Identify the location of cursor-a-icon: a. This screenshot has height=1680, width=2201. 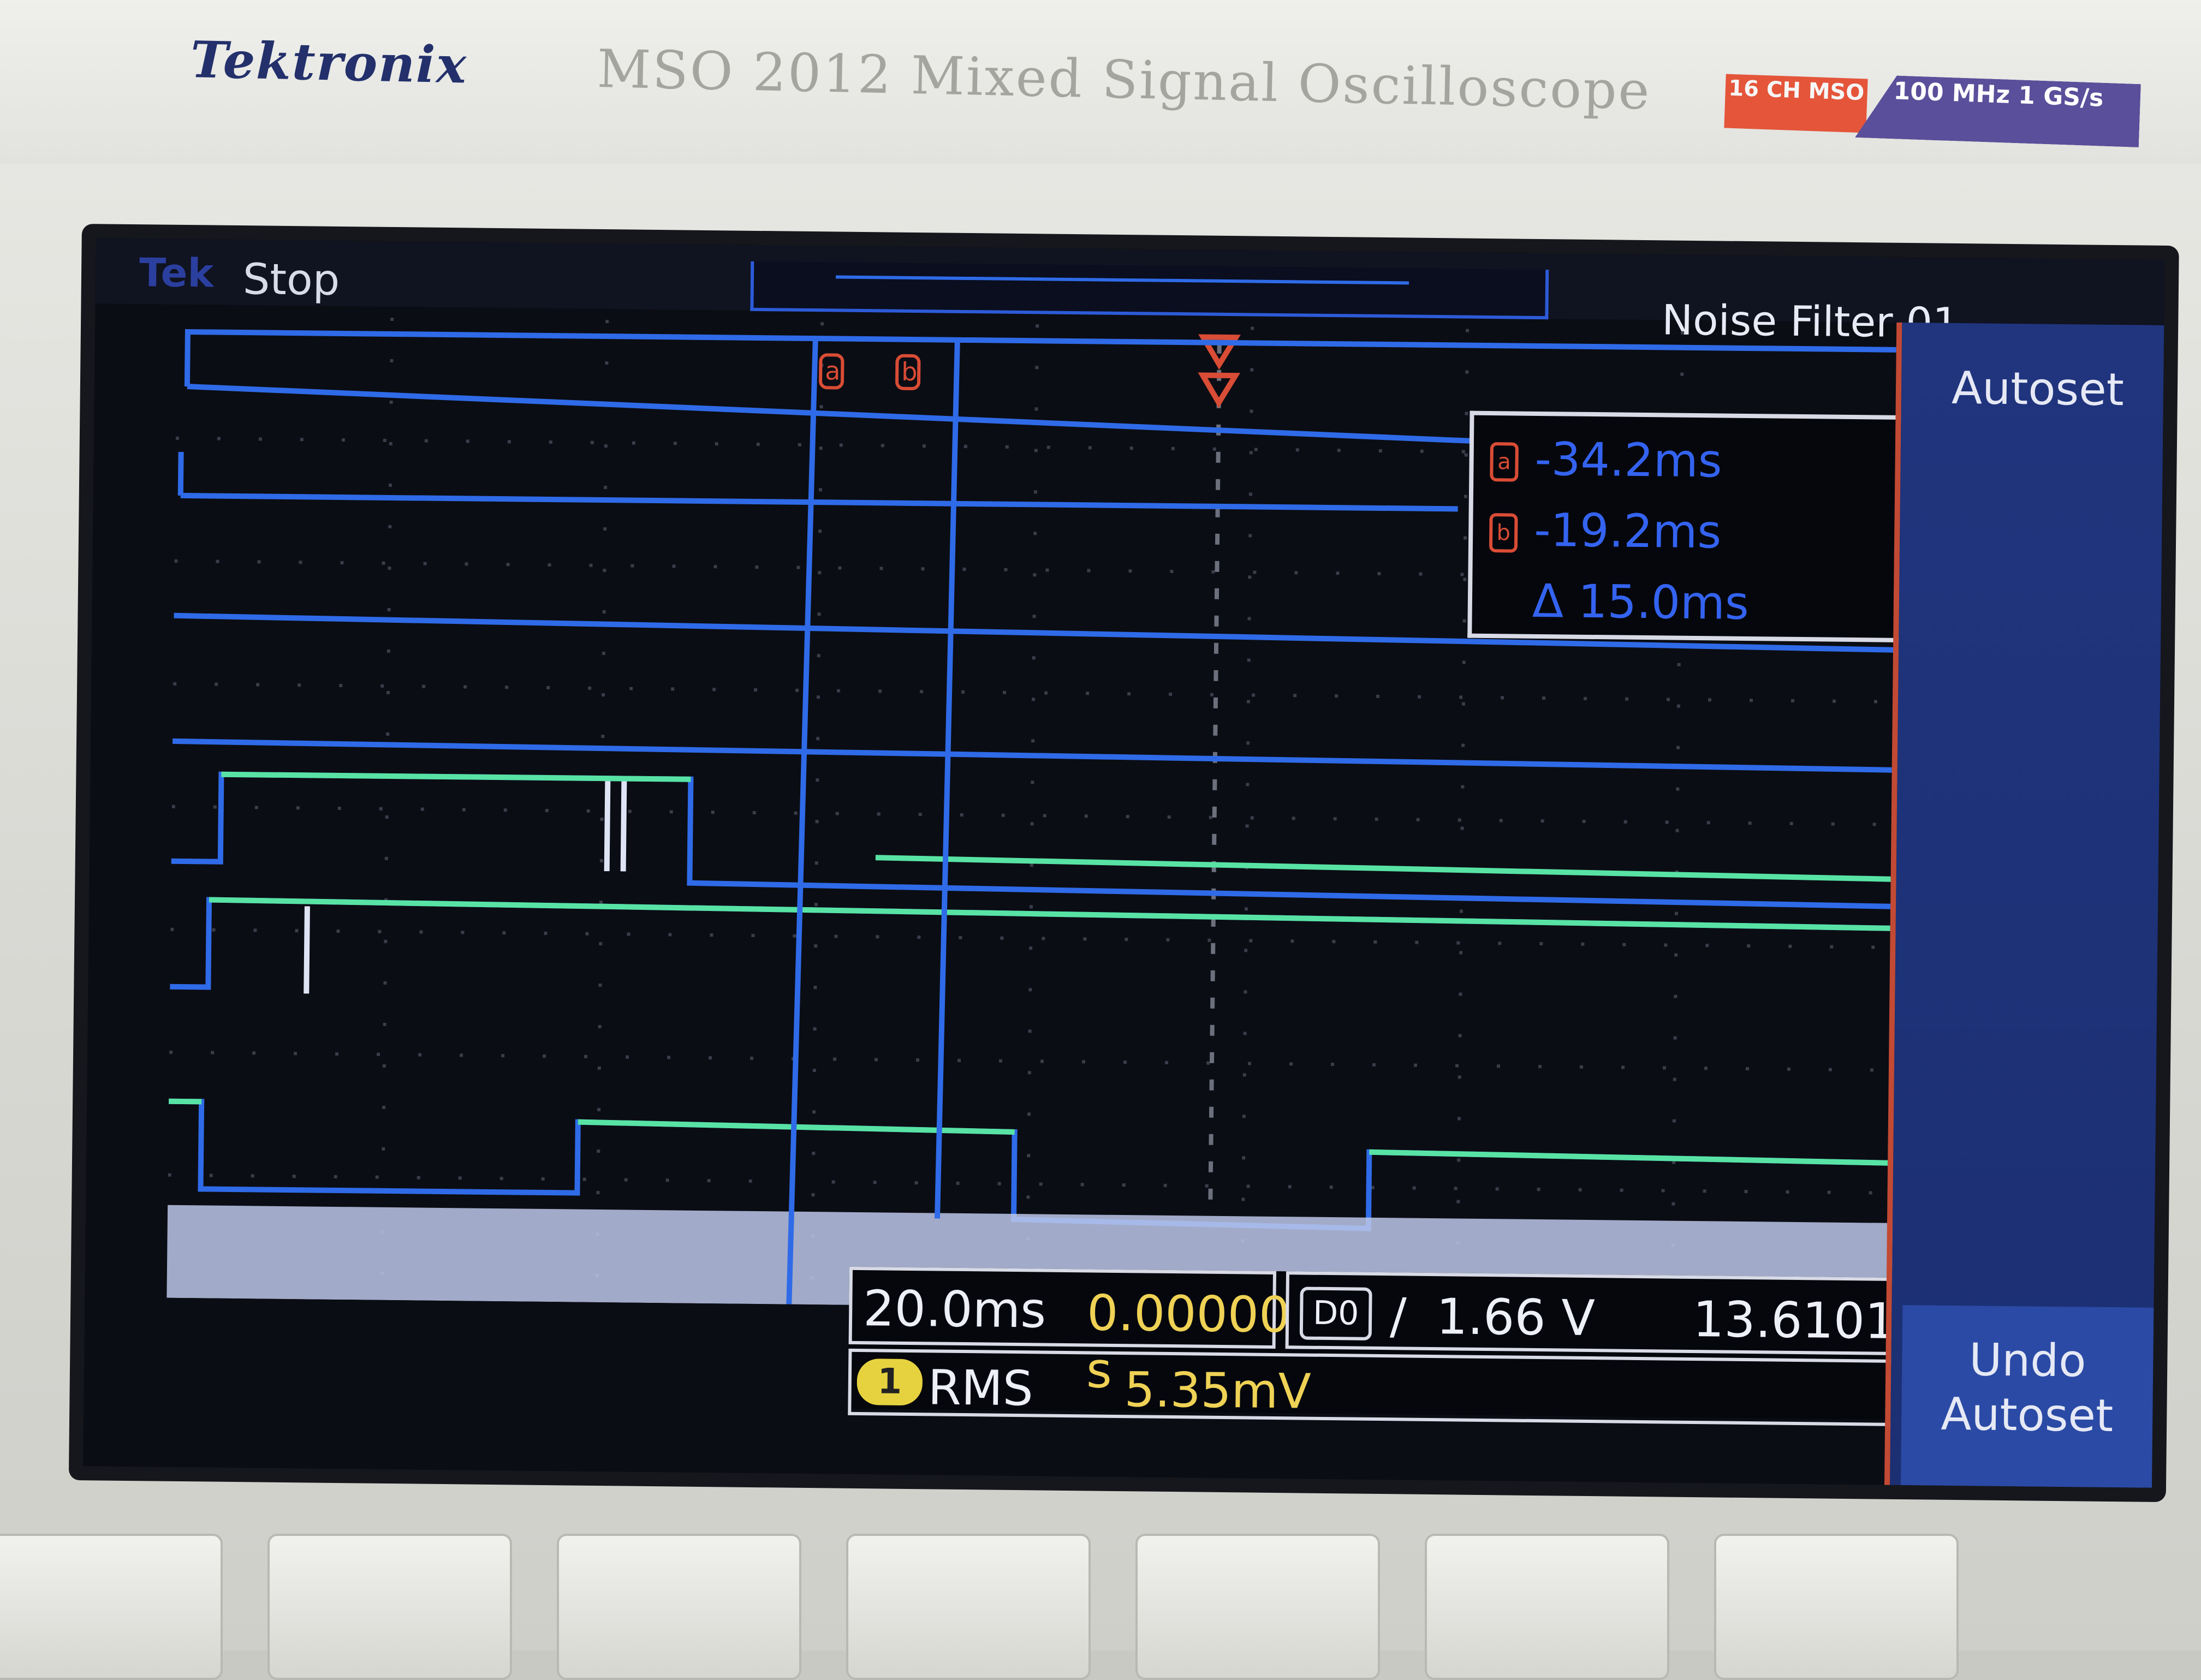
(1504, 462).